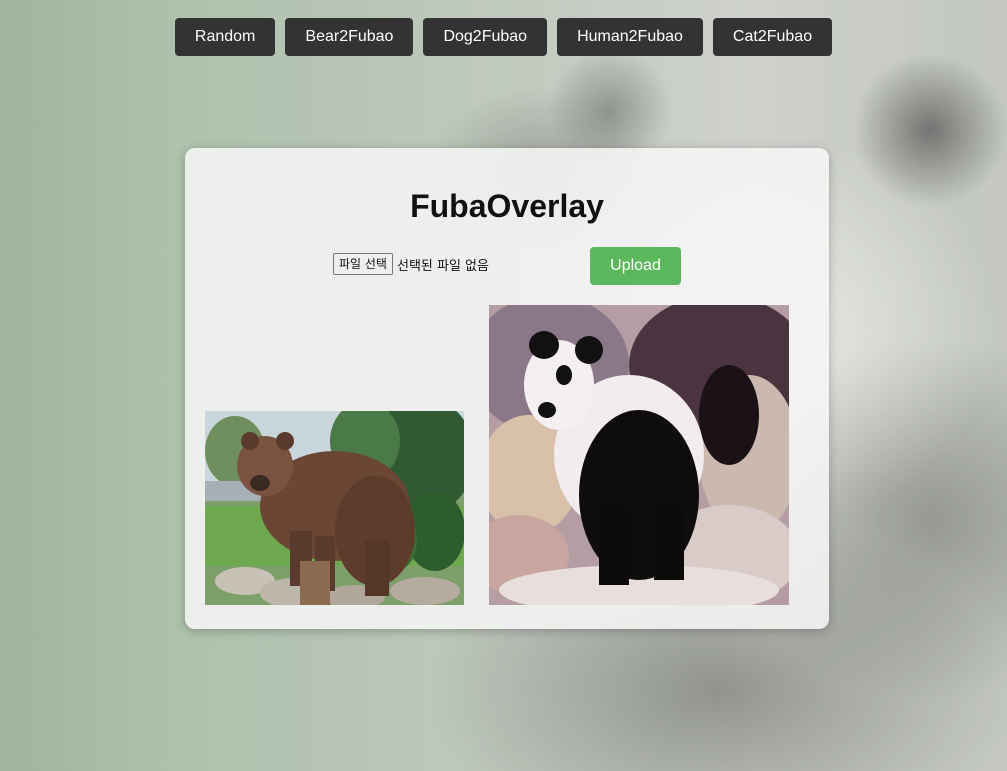 The width and height of the screenshot is (1007, 771). I want to click on panda-overlay-photo-icon, so click(639, 455).